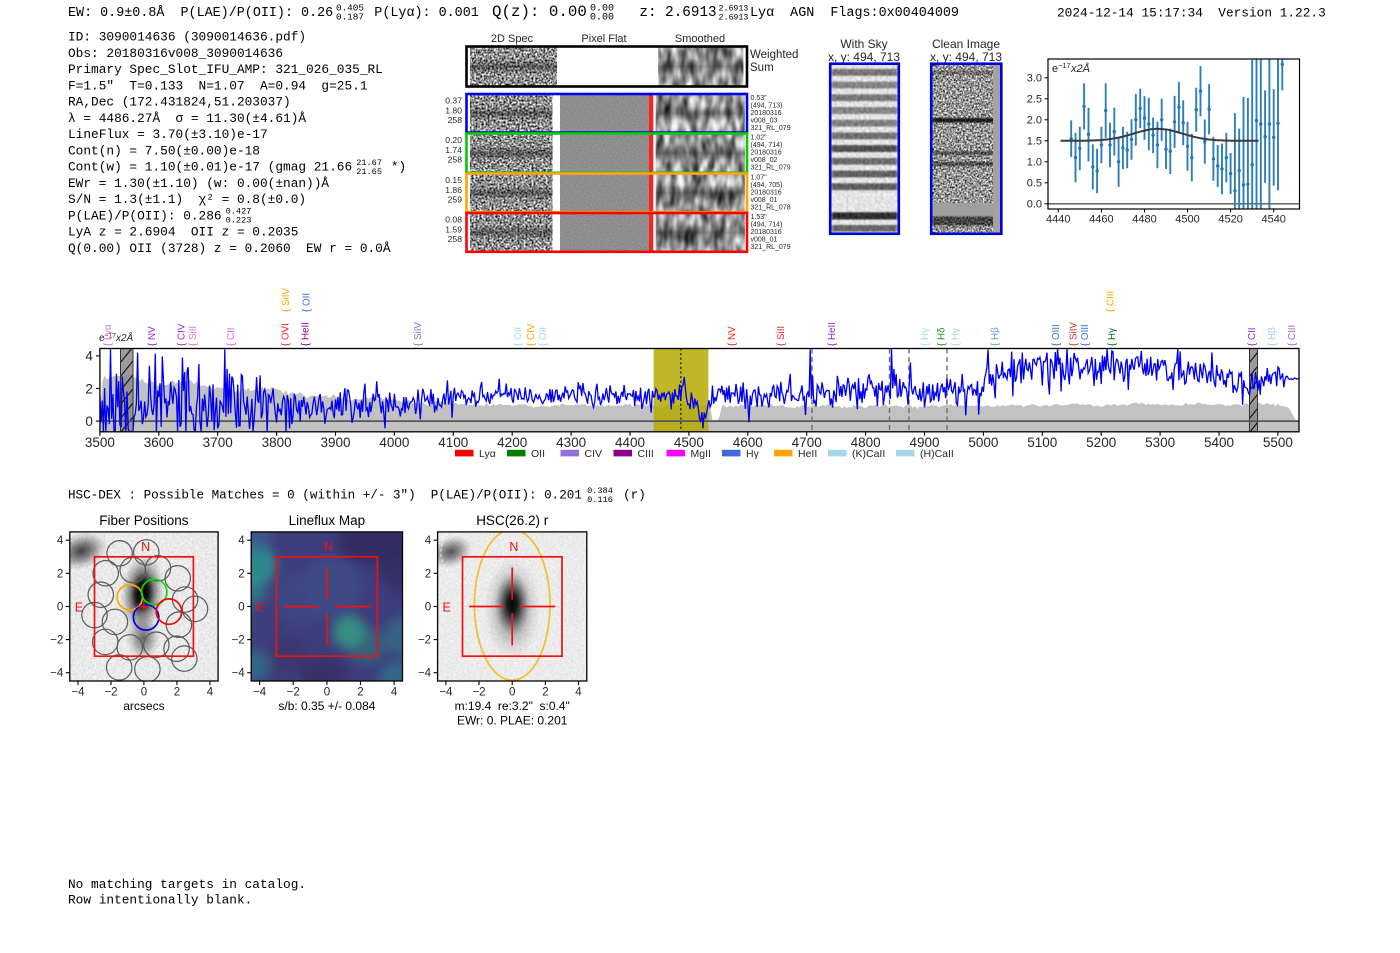  I want to click on svg-text: 4000, so click(394, 442).